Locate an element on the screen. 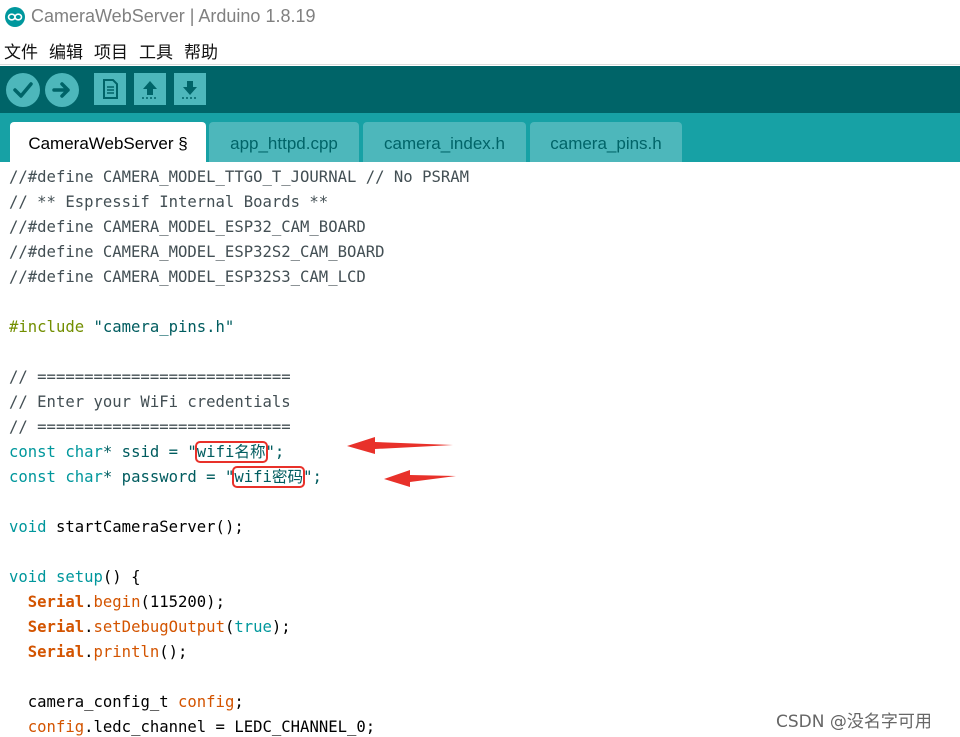 This screenshot has height=737, width=960. password-end: "; is located at coordinates (312, 477).